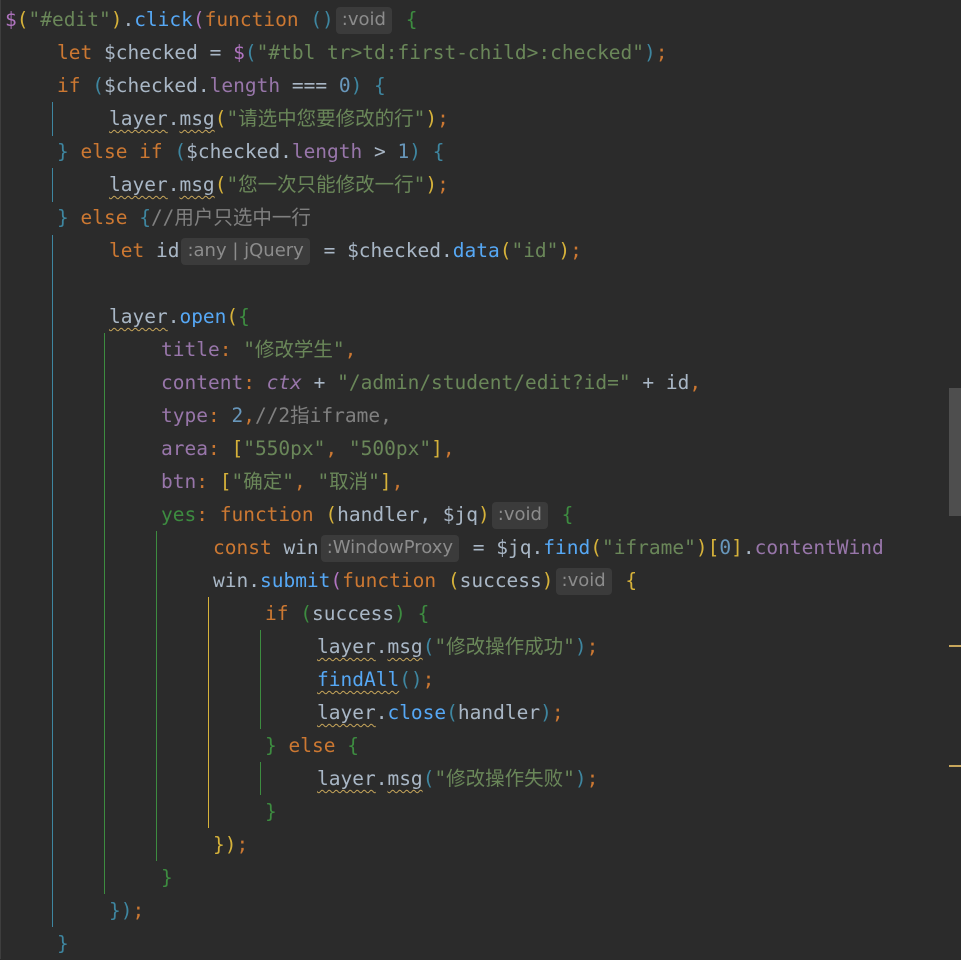  I want to click on code-token: content, so click(202, 382).